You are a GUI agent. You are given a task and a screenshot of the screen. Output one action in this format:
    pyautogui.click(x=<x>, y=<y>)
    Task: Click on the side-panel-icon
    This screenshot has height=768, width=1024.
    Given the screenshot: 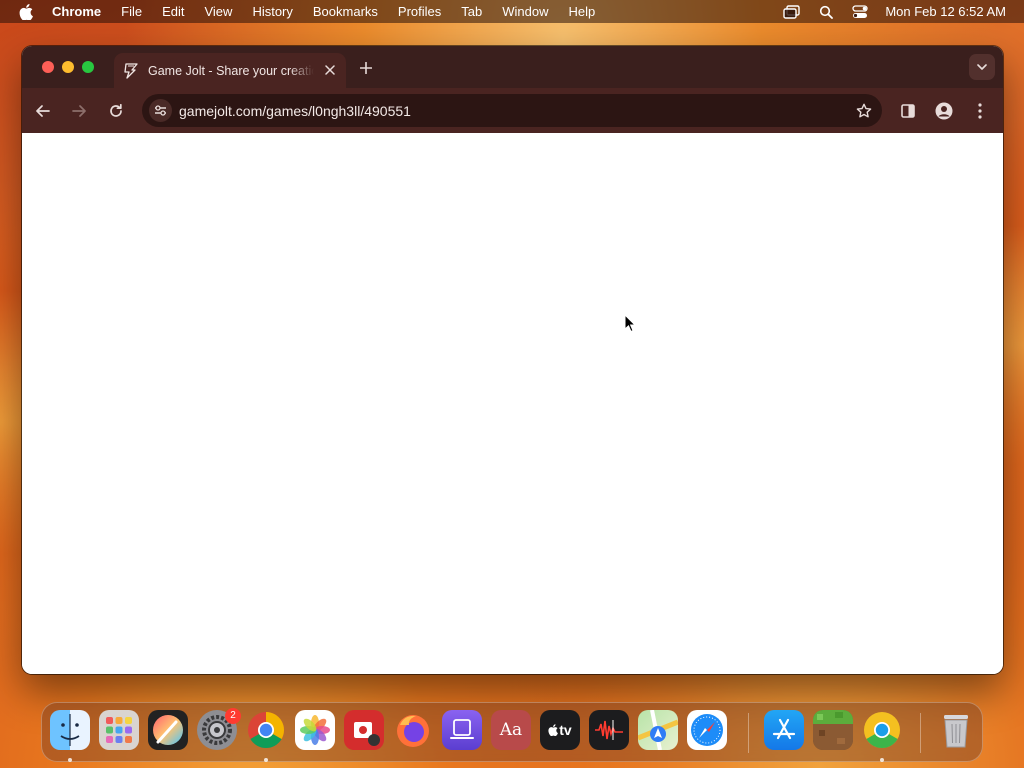 What is the action you would take?
    pyautogui.click(x=908, y=111)
    